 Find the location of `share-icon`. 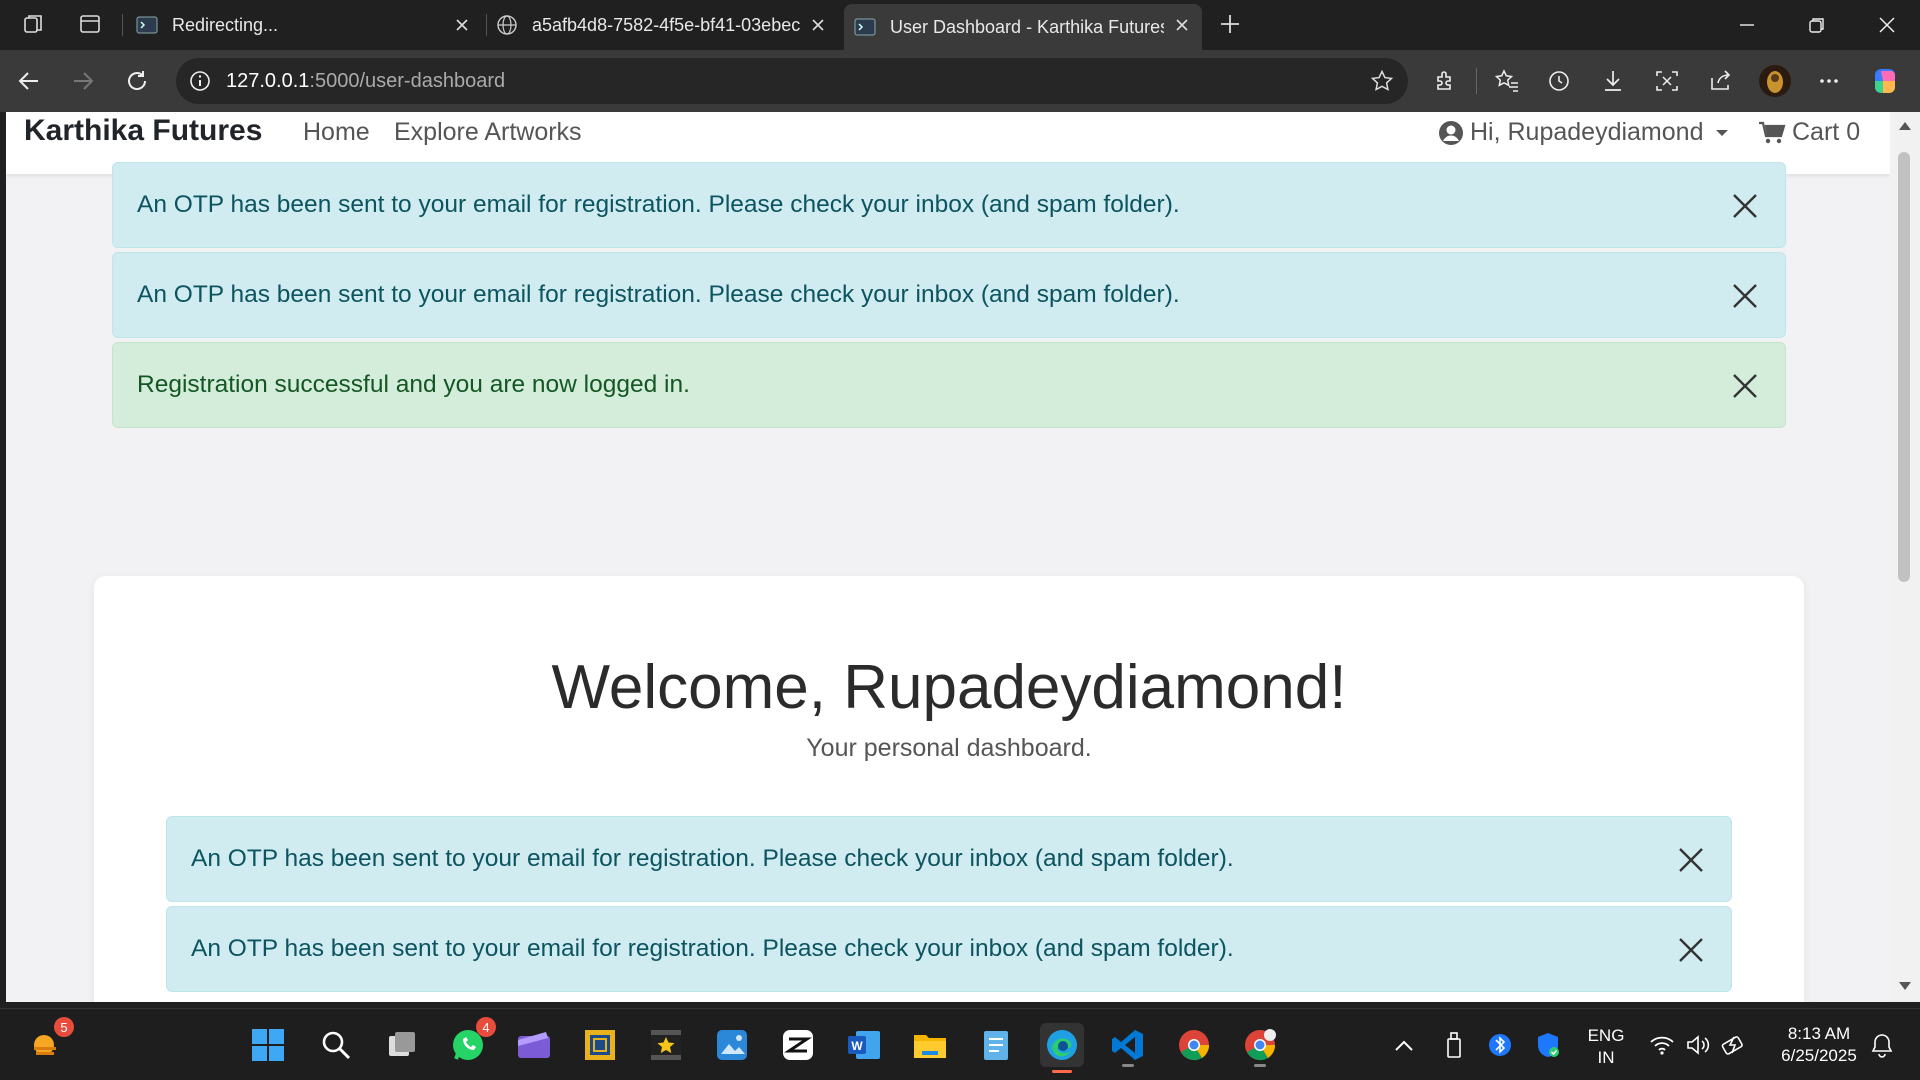

share-icon is located at coordinates (1721, 81).